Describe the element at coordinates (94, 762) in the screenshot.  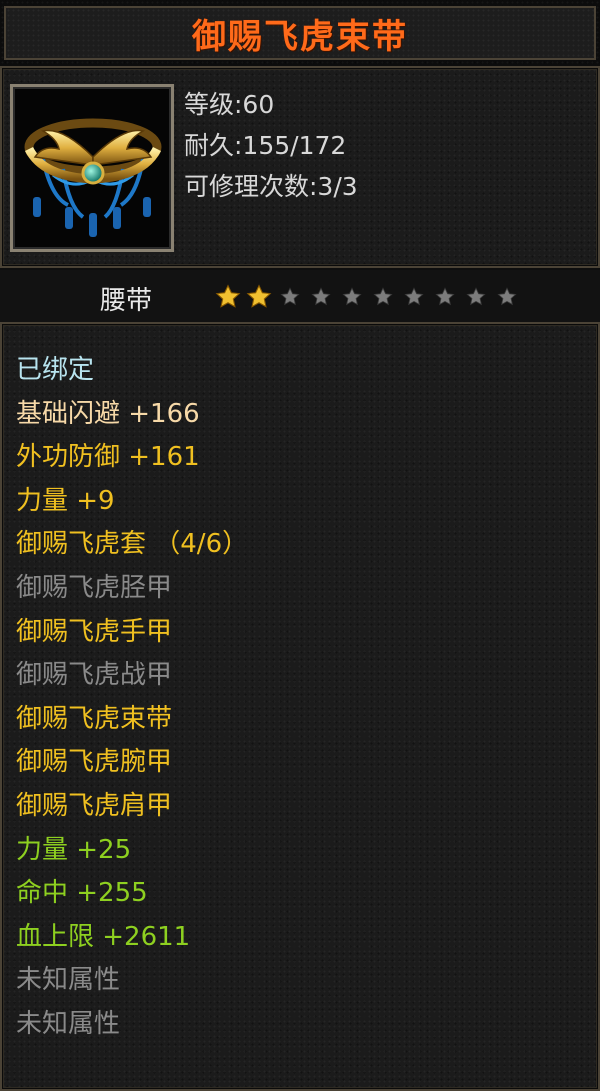
I see `attribute-line: 御赐飞虎腕甲` at that location.